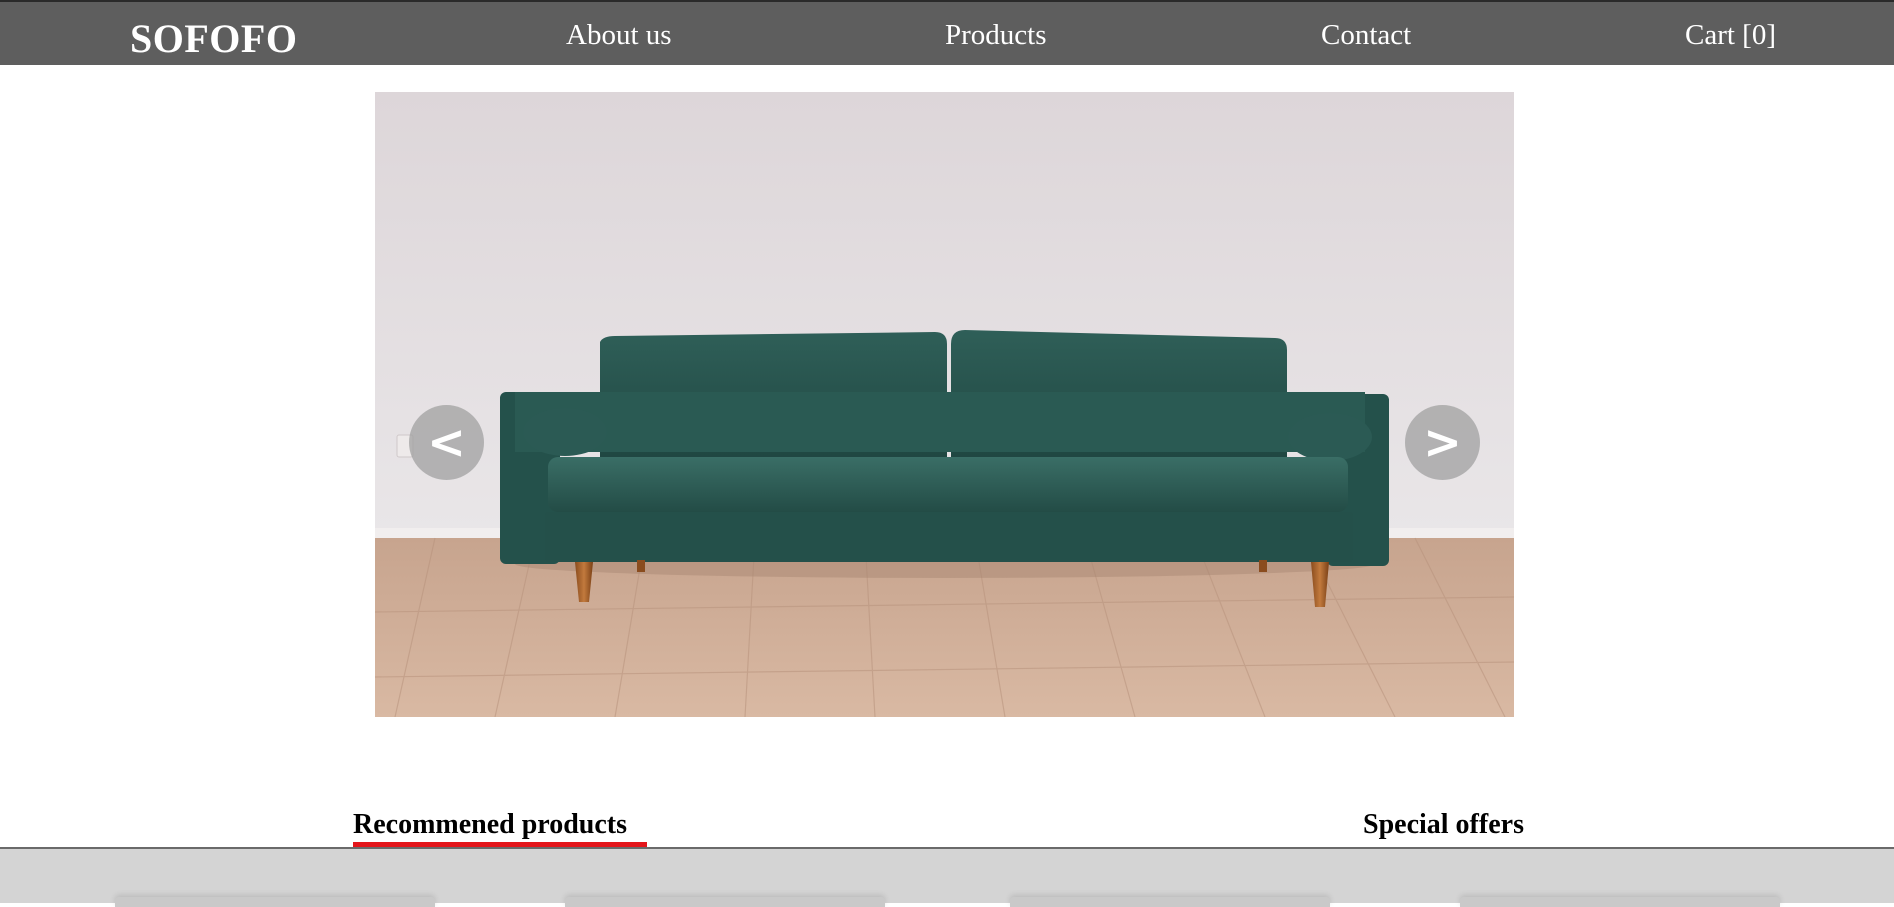 This screenshot has height=907, width=1894. Describe the element at coordinates (1442, 442) in the screenshot. I see `slider-next-button: >` at that location.